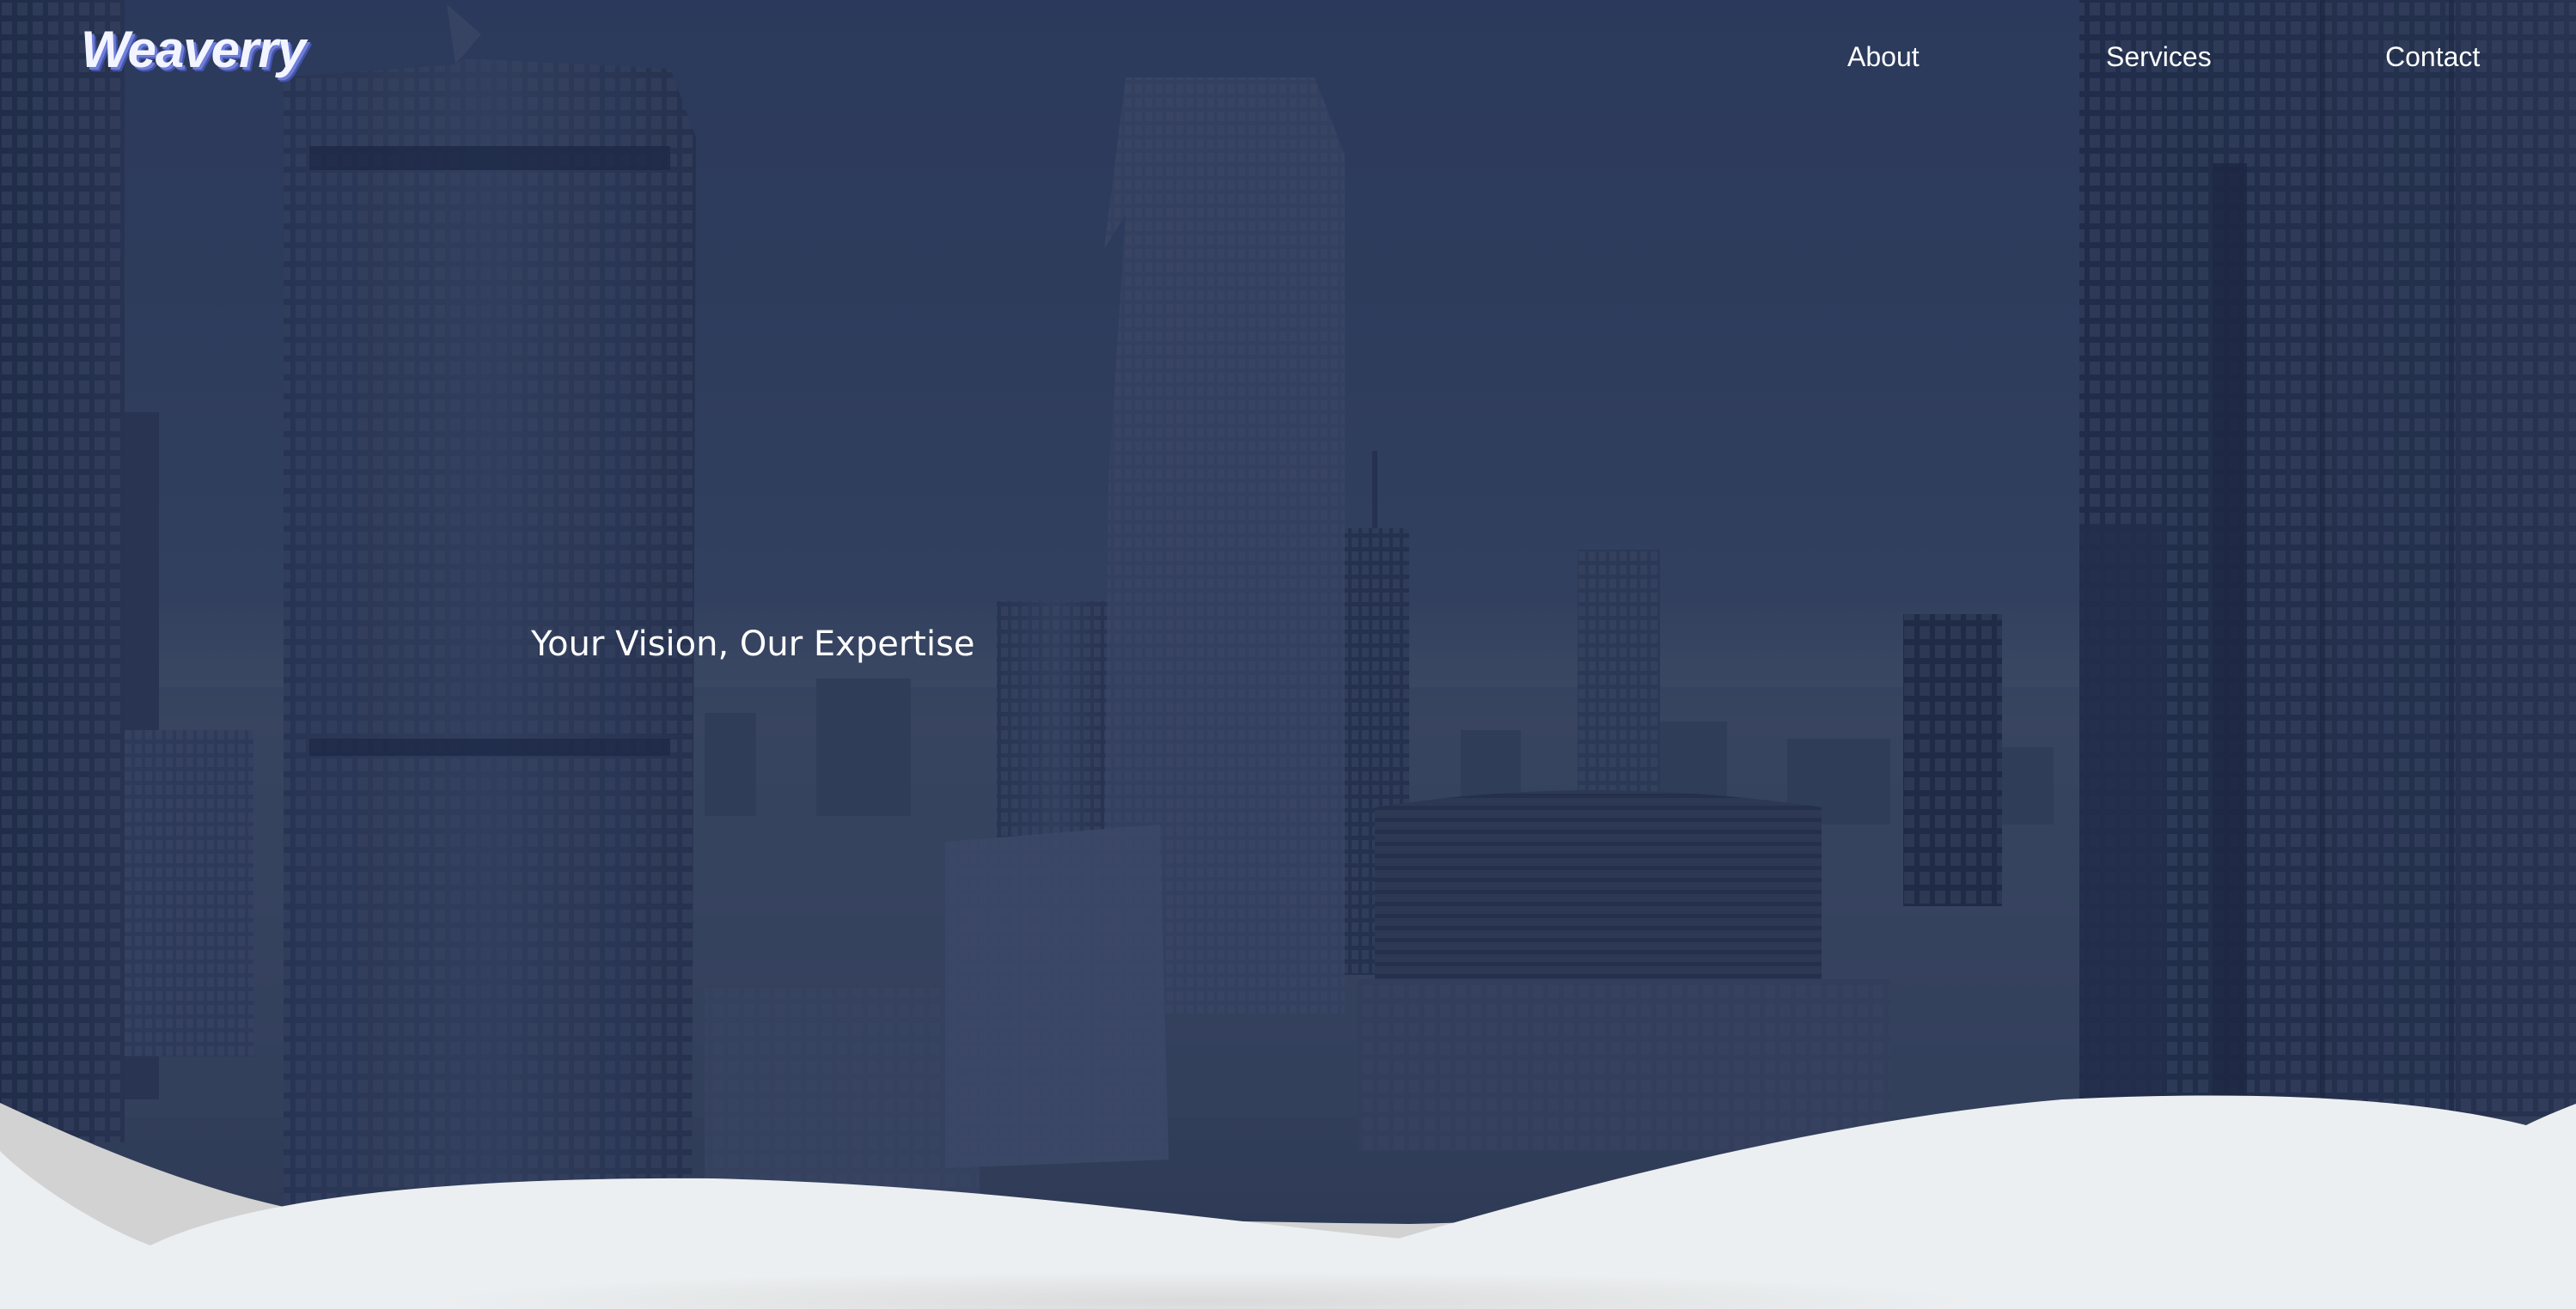  What do you see at coordinates (1883, 57) in the screenshot?
I see `nav-link-about: About` at bounding box center [1883, 57].